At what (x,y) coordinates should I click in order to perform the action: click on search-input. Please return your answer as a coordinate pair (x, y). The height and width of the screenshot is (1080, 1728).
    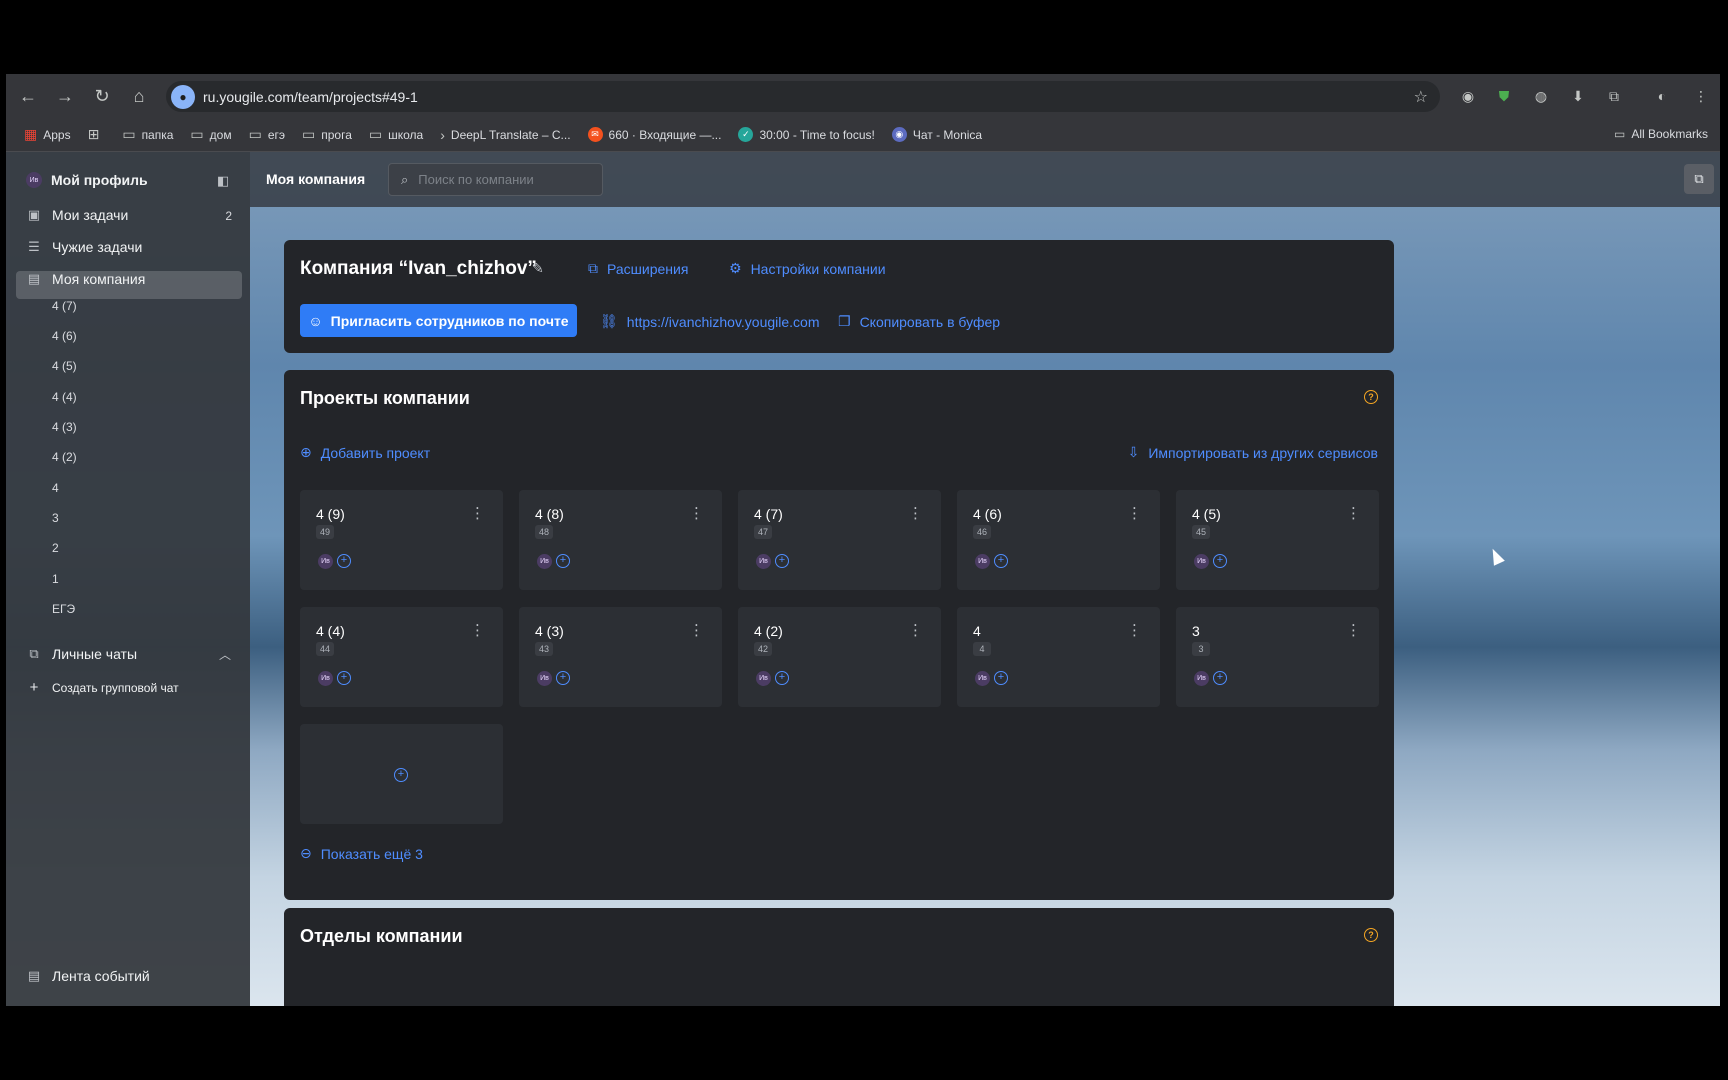
    Looking at the image, I should click on (498, 179).